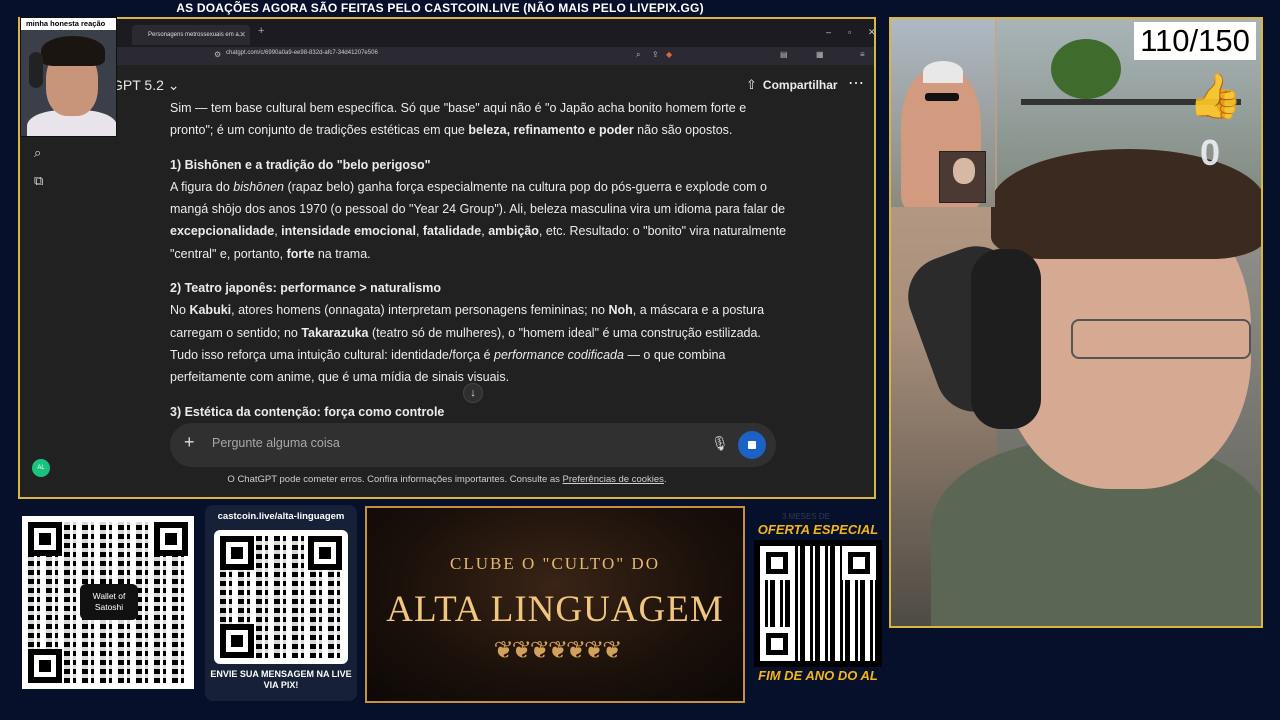 This screenshot has width=1280, height=720. What do you see at coordinates (36, 70) in the screenshot?
I see `headset-shape` at bounding box center [36, 70].